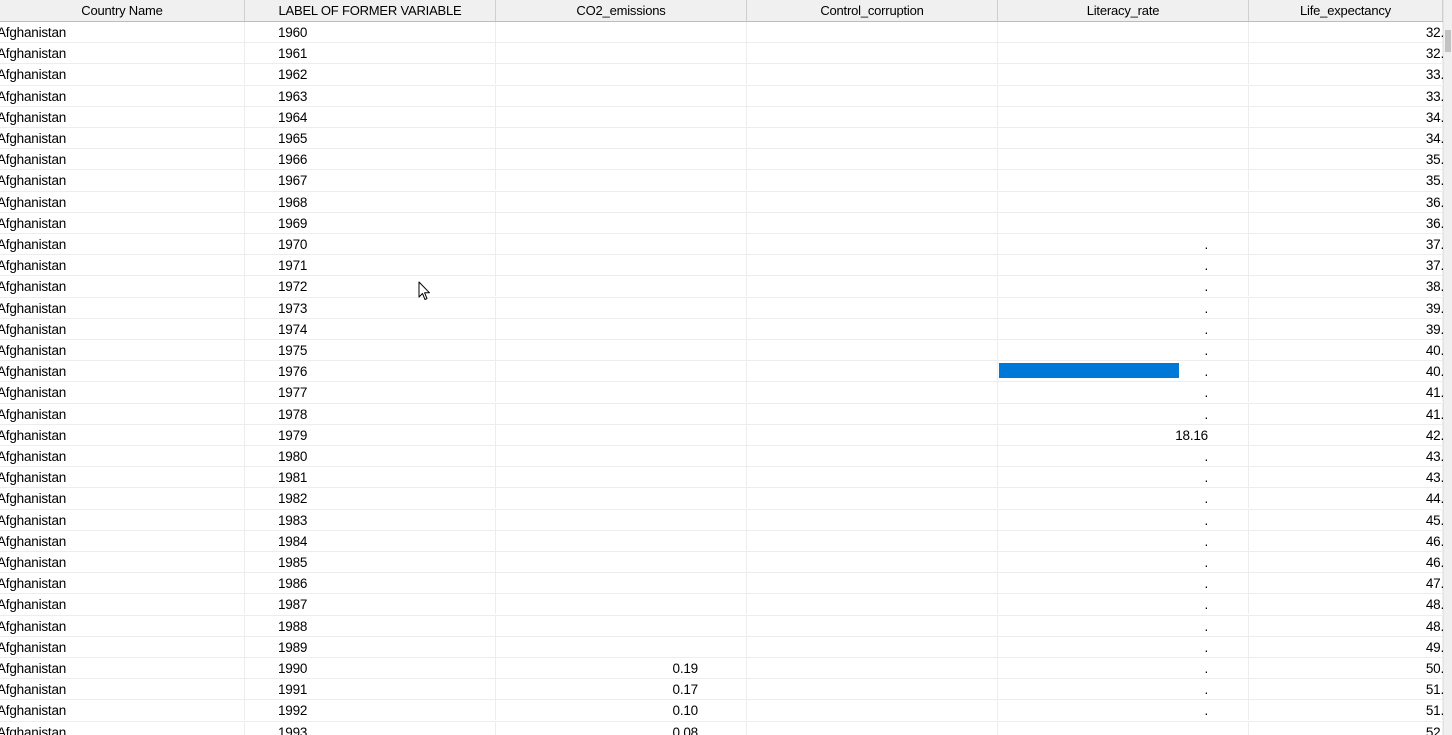 Image resolution: width=1452 pixels, height=735 pixels. What do you see at coordinates (370, 201) in the screenshot?
I see `cell-year: 1968` at bounding box center [370, 201].